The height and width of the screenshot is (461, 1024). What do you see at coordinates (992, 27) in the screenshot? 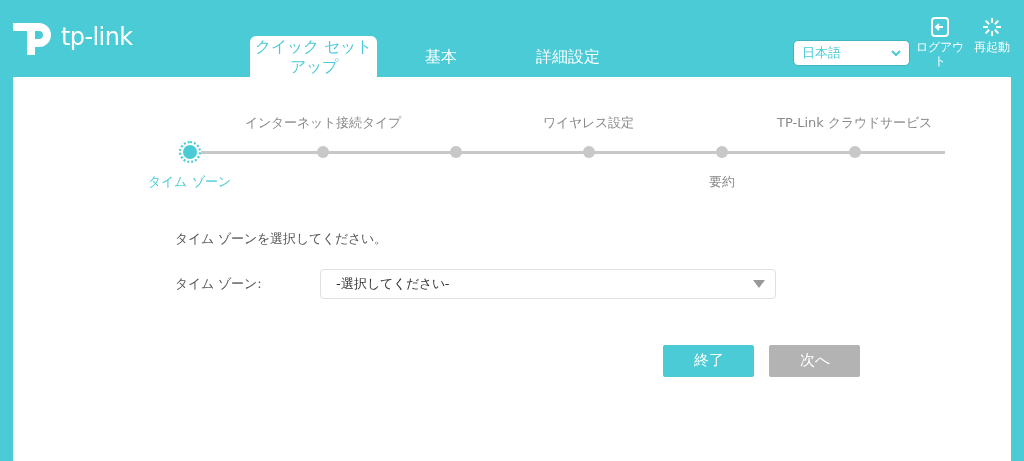
I see `spinner-icon` at bounding box center [992, 27].